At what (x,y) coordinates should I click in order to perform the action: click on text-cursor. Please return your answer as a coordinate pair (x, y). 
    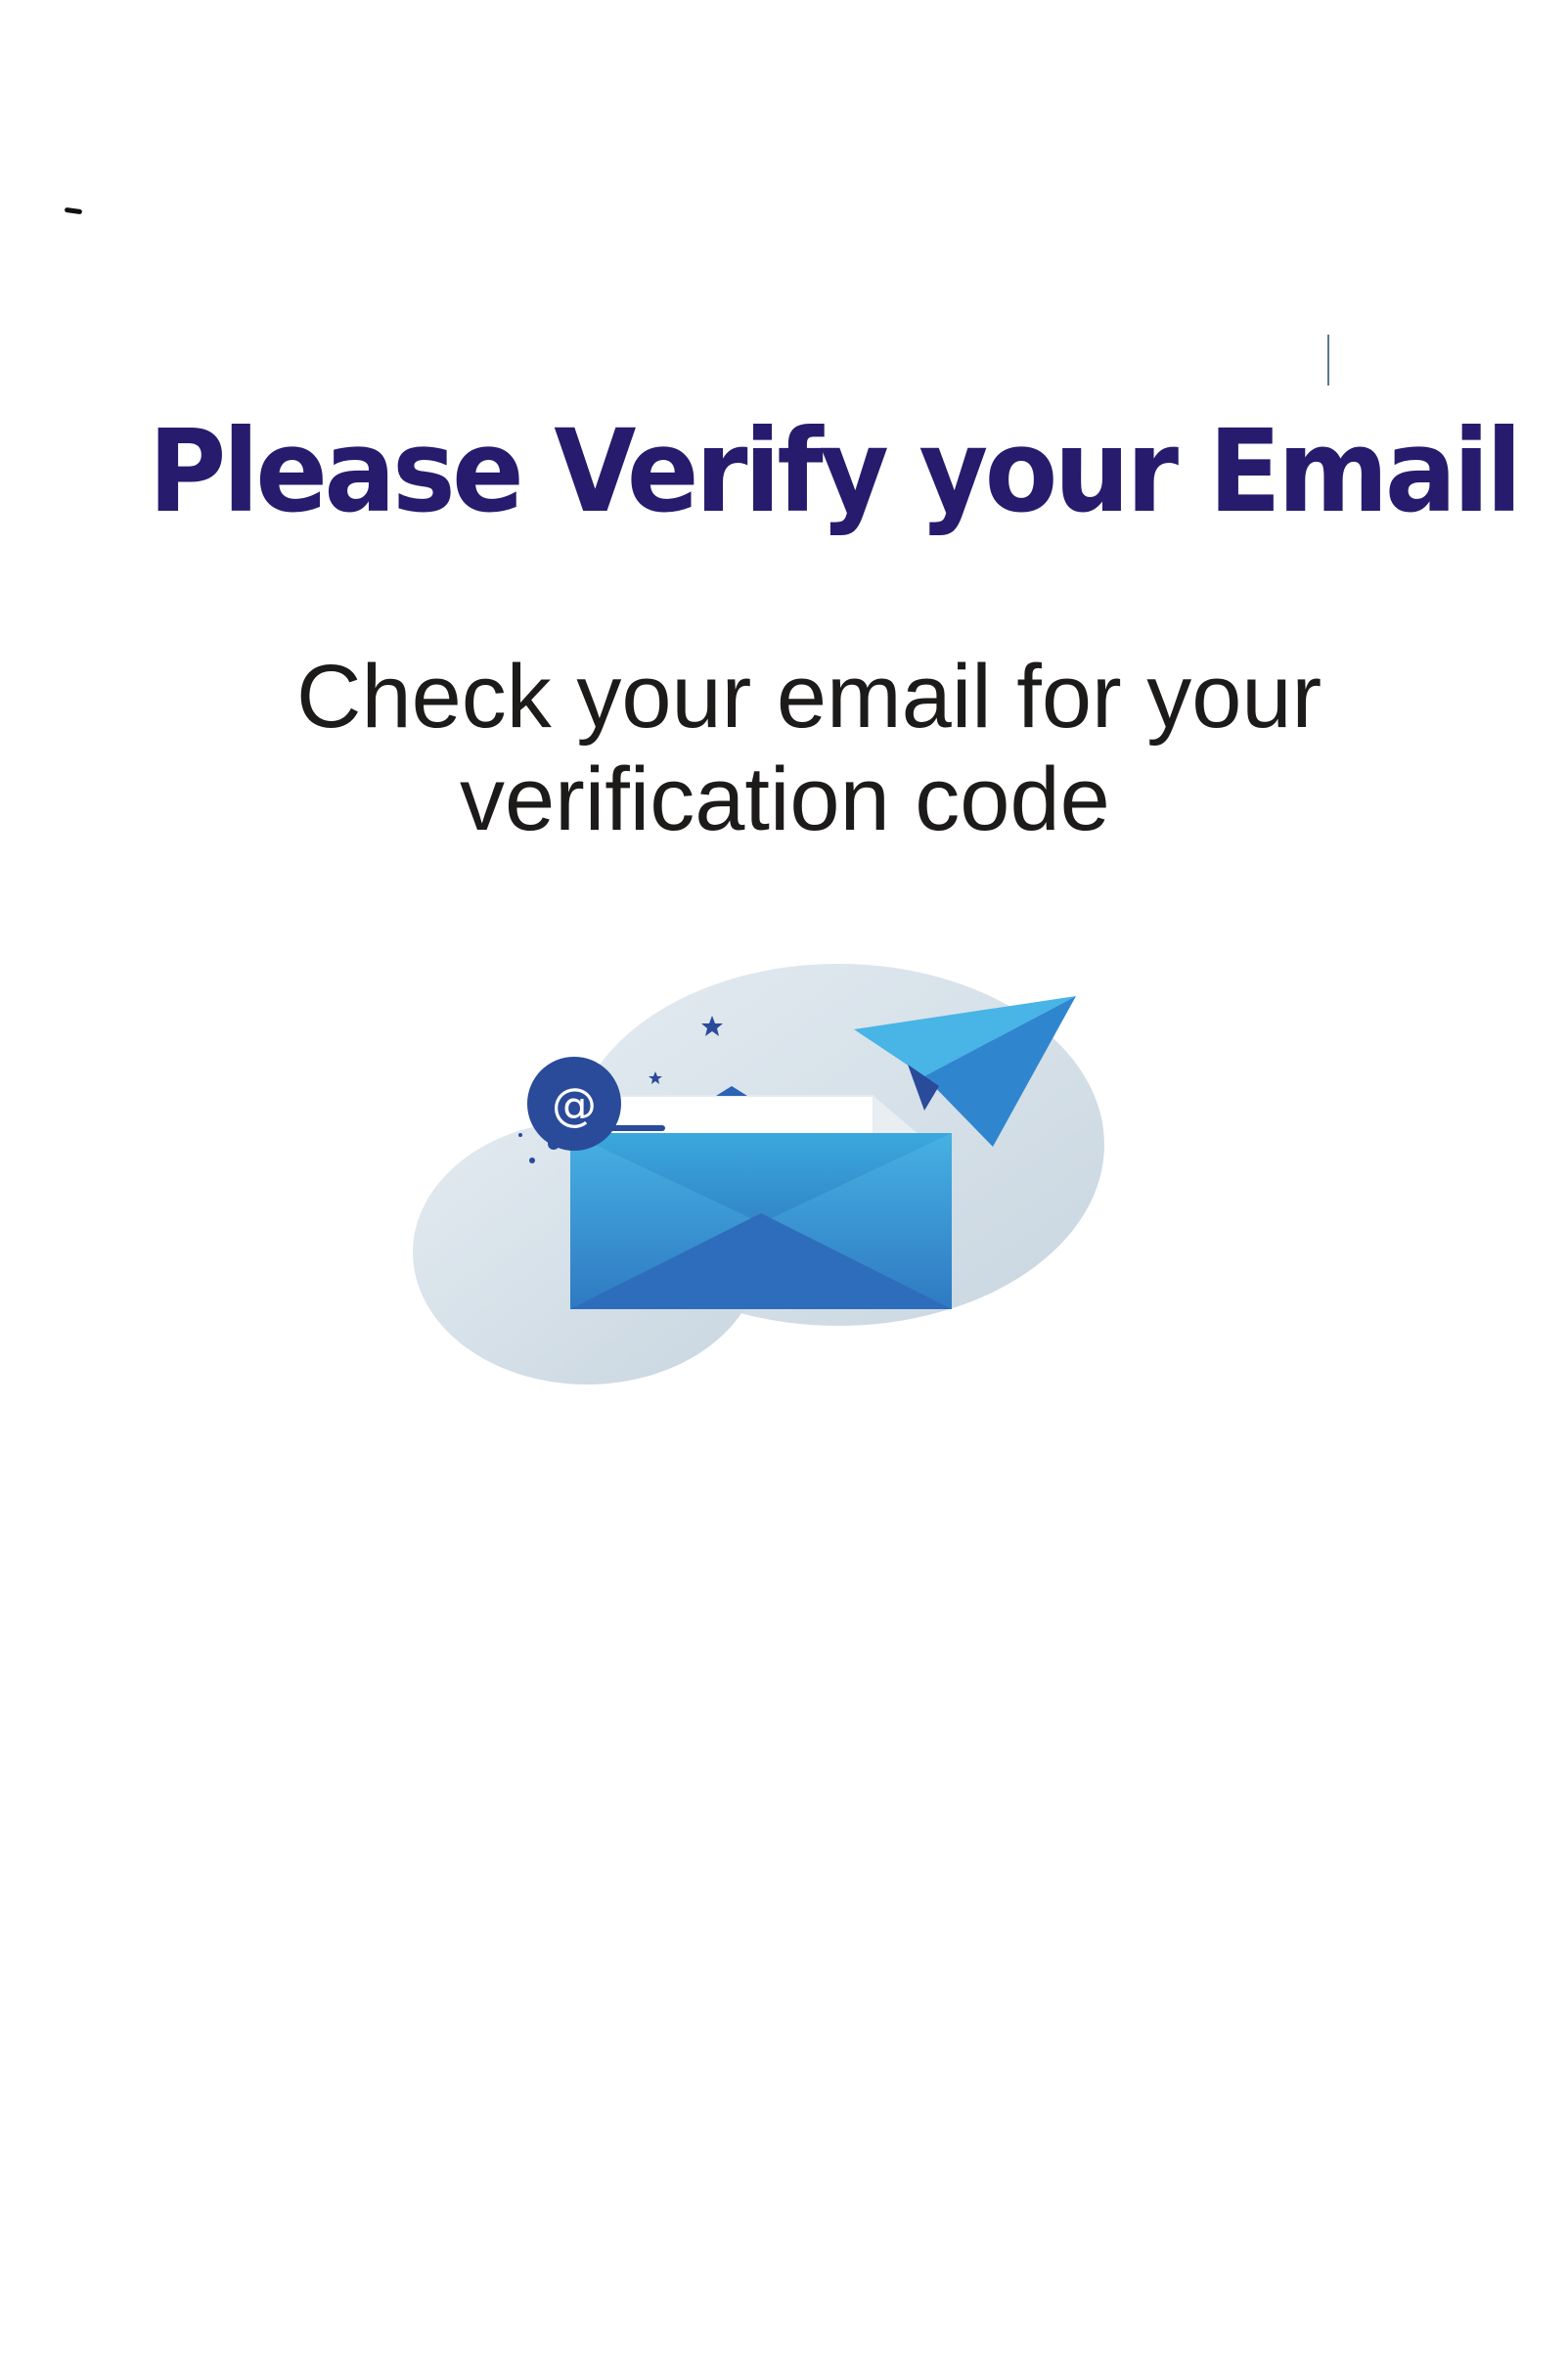
    Looking at the image, I should click on (1328, 360).